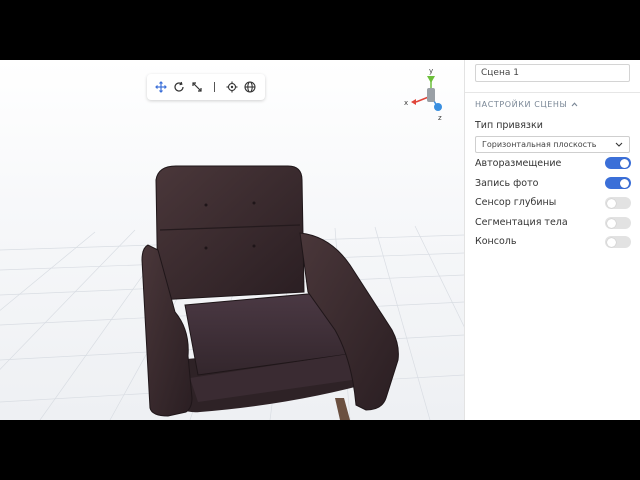  What do you see at coordinates (406, 103) in the screenshot?
I see `gizmo-x-label: x` at bounding box center [406, 103].